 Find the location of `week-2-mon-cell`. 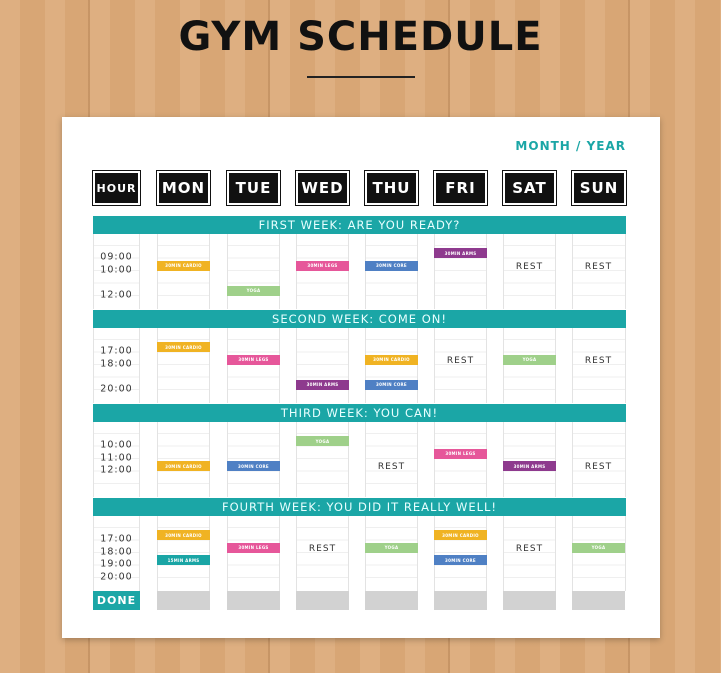

week-2-mon-cell is located at coordinates (183, 365).